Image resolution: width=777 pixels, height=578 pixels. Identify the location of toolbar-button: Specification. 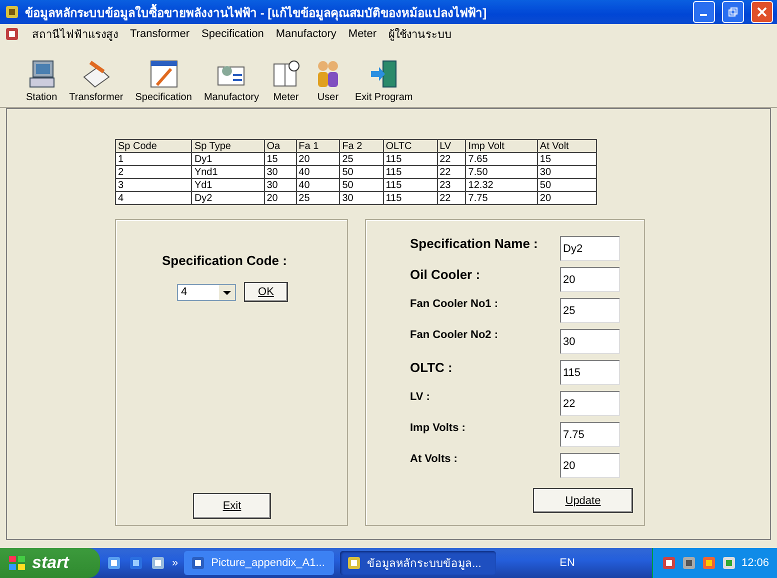
(163, 81).